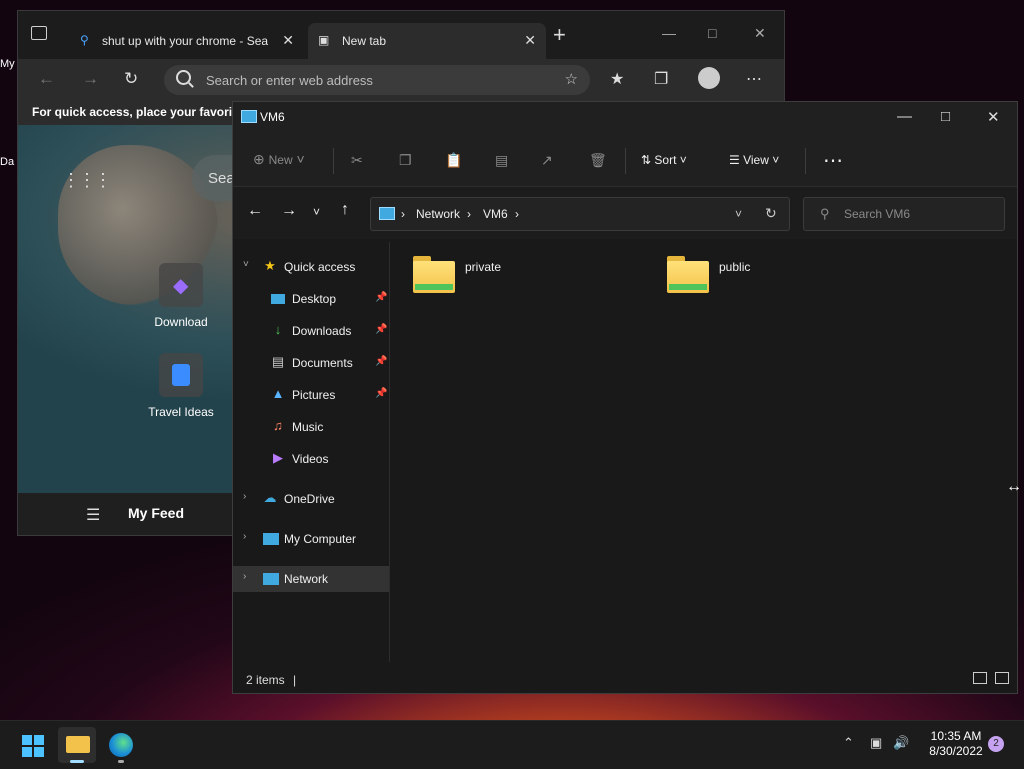  Describe the element at coordinates (738, 214) in the screenshot. I see `address-dropdown-icon: ˅` at that location.